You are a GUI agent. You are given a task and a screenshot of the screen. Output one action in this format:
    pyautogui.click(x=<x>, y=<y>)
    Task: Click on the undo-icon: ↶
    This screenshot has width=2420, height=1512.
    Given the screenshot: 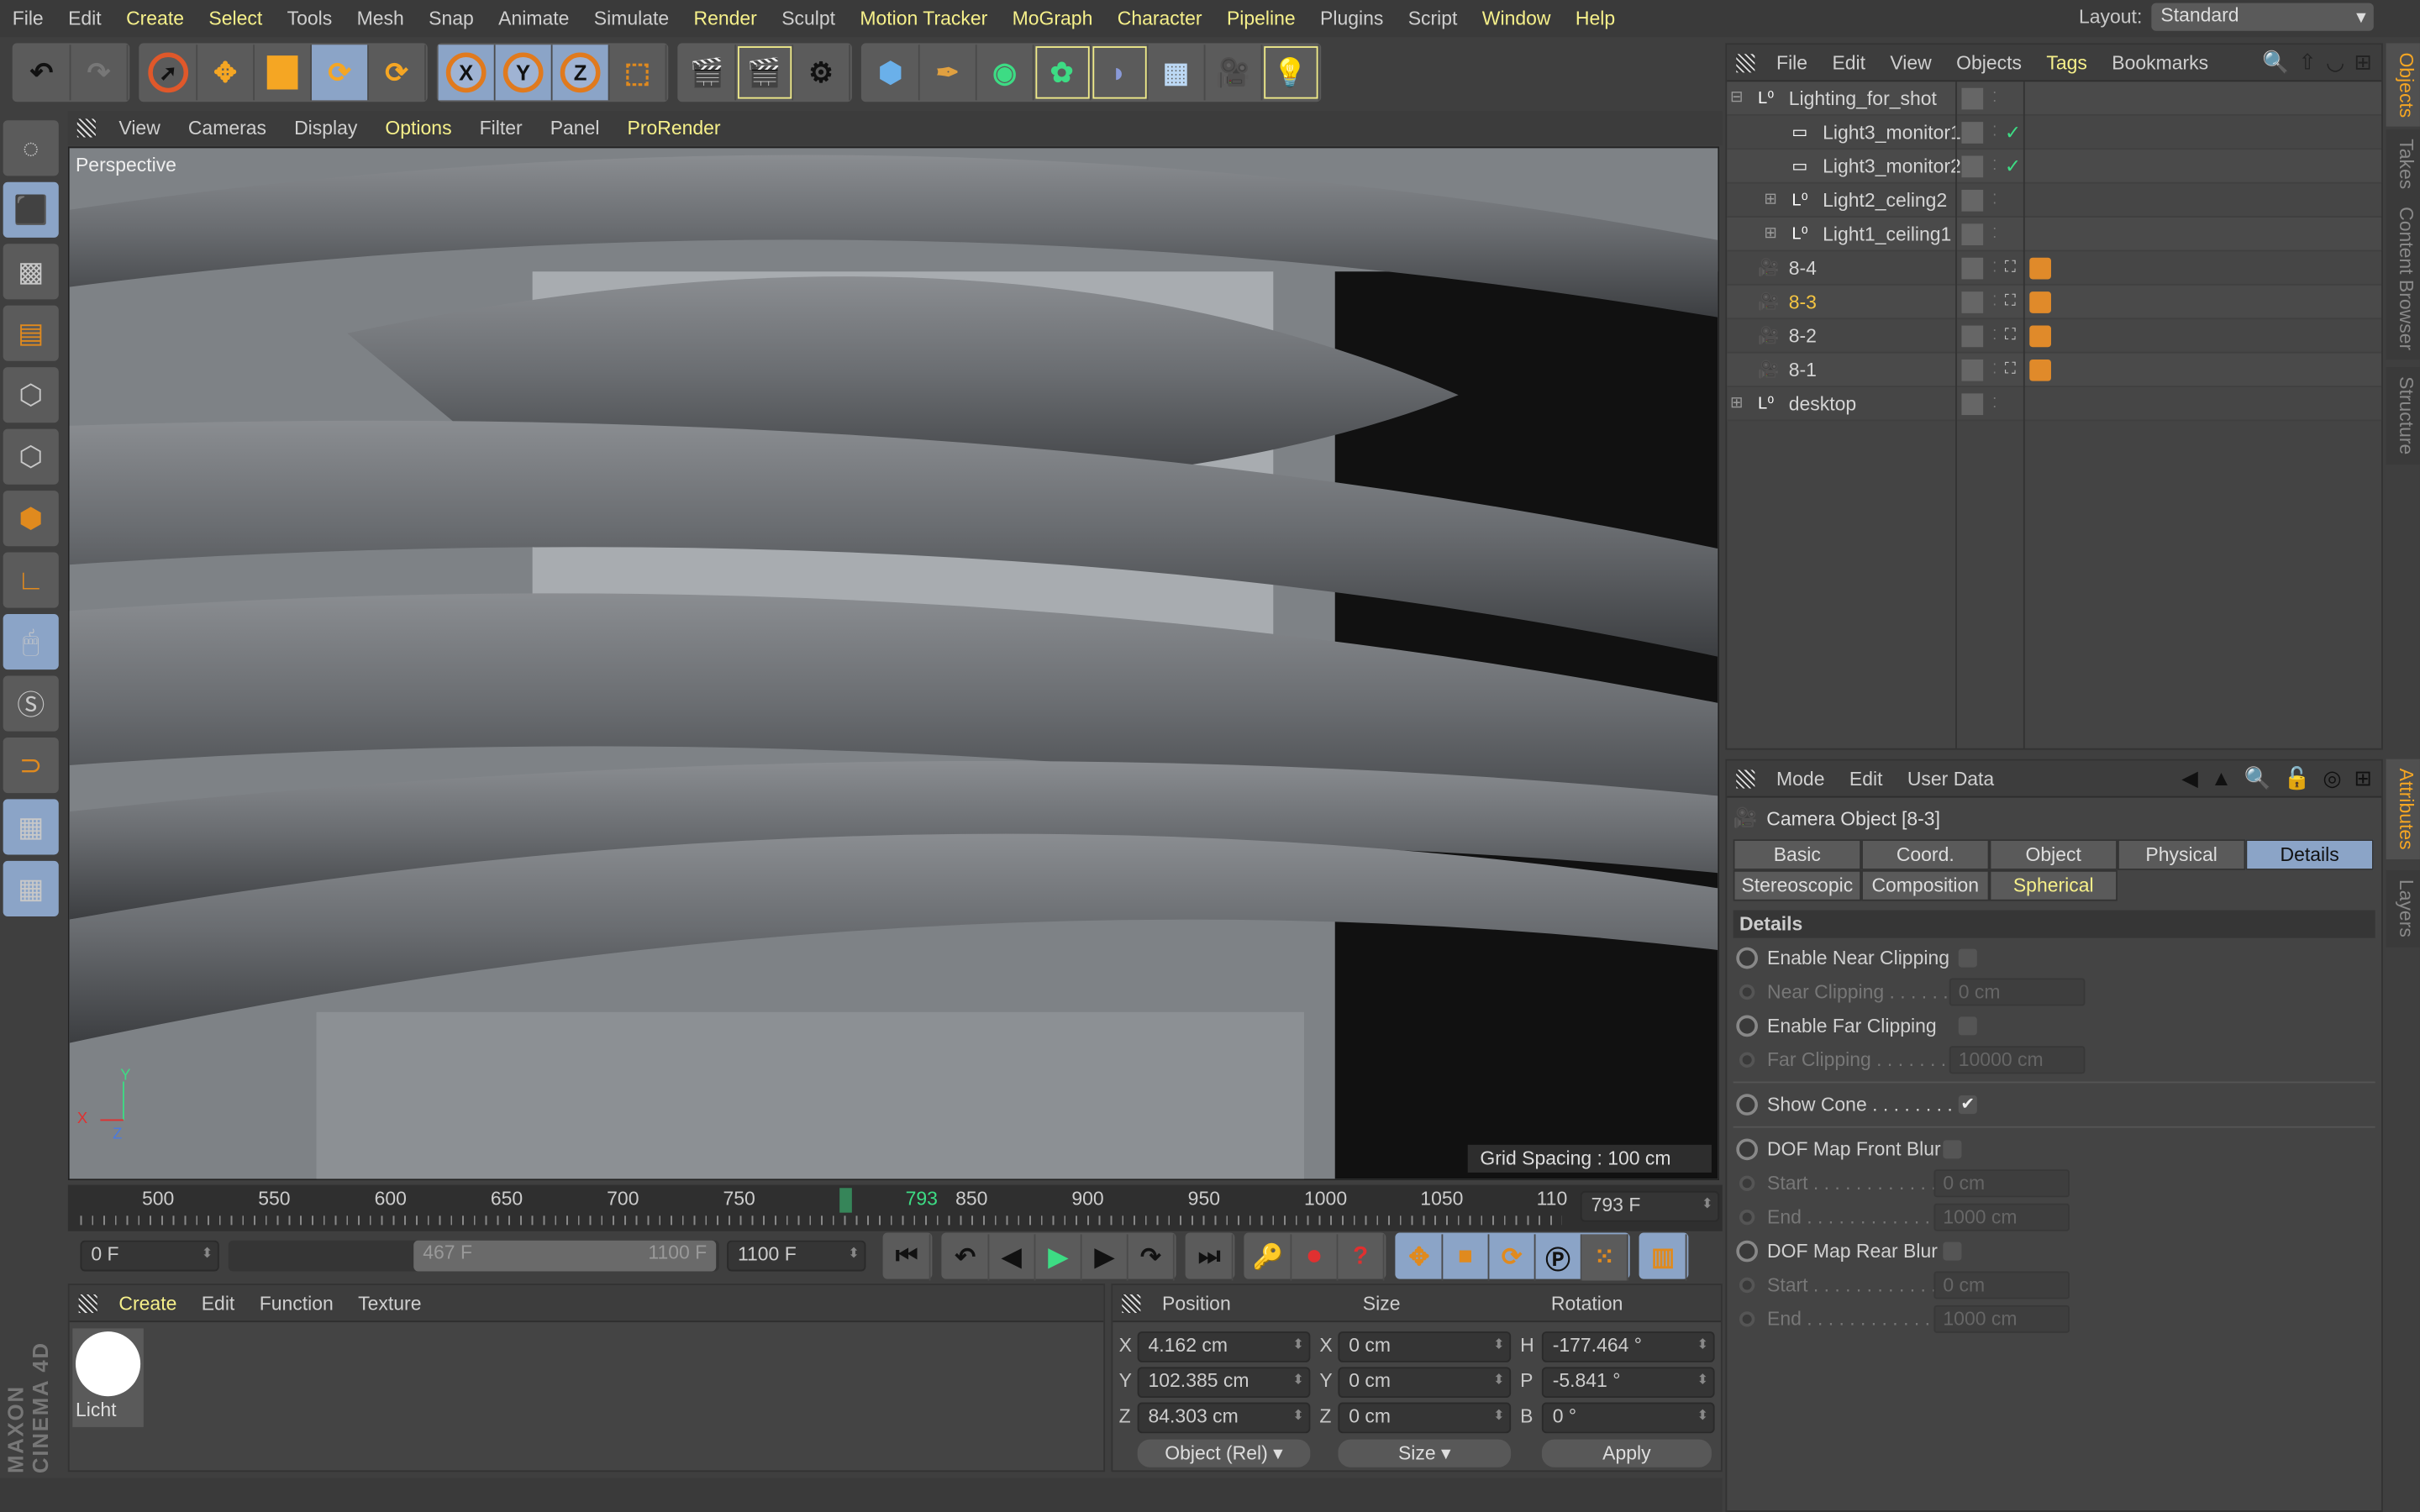 What is the action you would take?
    pyautogui.click(x=42, y=73)
    